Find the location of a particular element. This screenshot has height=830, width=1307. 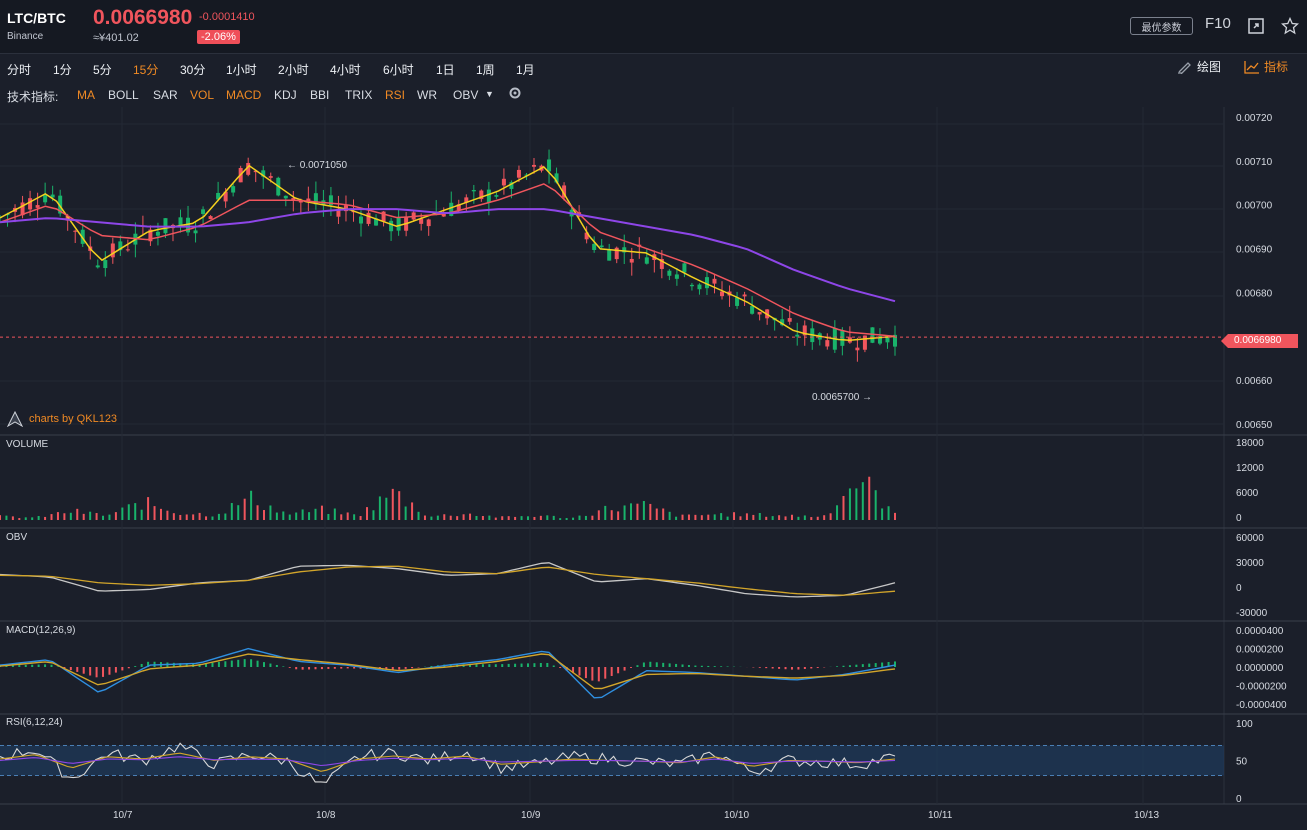

tab-timeframe-6: 1小时 is located at coordinates (241, 69).